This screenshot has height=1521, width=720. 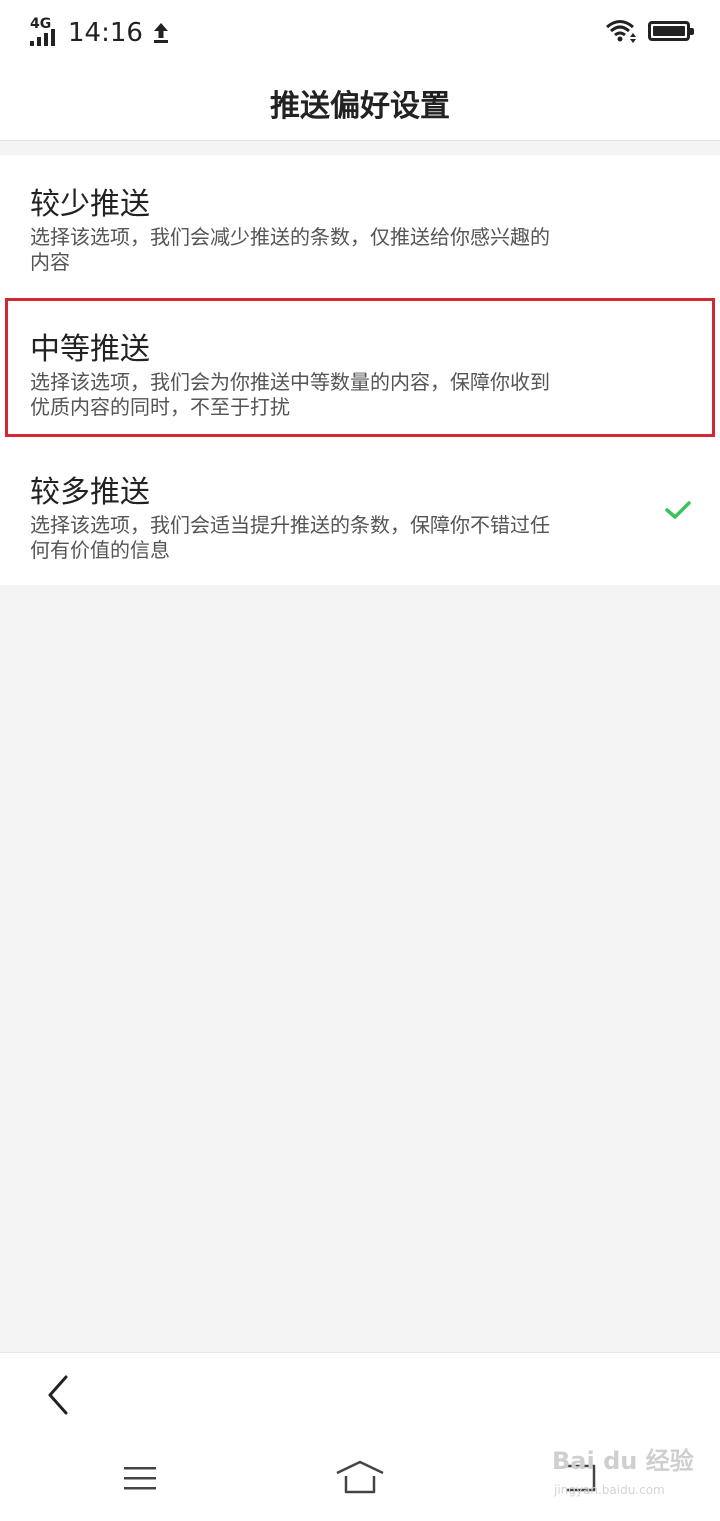 What do you see at coordinates (290, 249) in the screenshot?
I see `option-description: 选择该选项，我们会减少推送的条数，仅推送给你感兴趣的内容` at bounding box center [290, 249].